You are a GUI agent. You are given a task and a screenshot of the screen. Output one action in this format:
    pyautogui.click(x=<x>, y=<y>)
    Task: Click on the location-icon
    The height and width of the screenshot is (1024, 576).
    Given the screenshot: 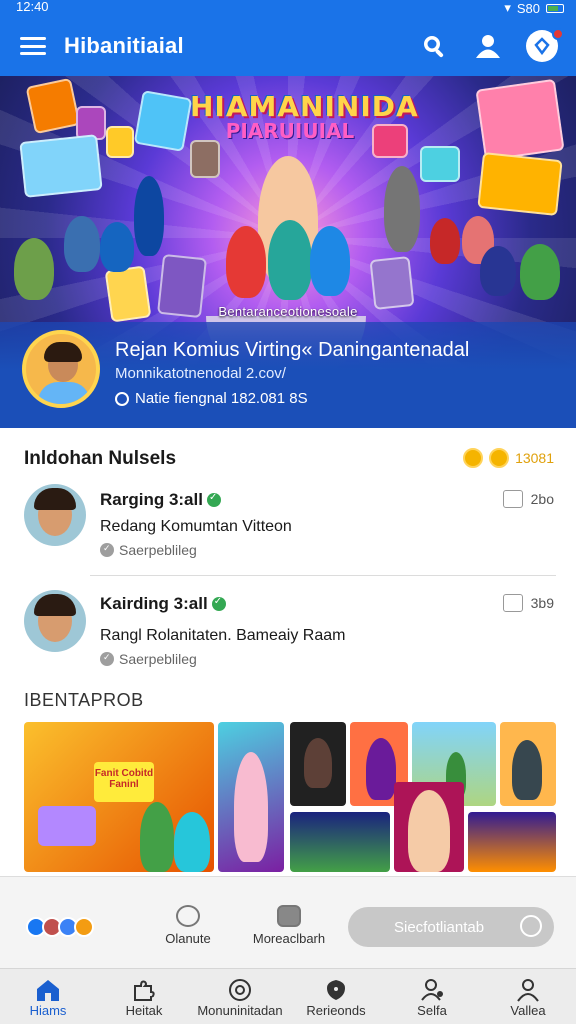 What is the action you would take?
    pyautogui.click(x=122, y=398)
    